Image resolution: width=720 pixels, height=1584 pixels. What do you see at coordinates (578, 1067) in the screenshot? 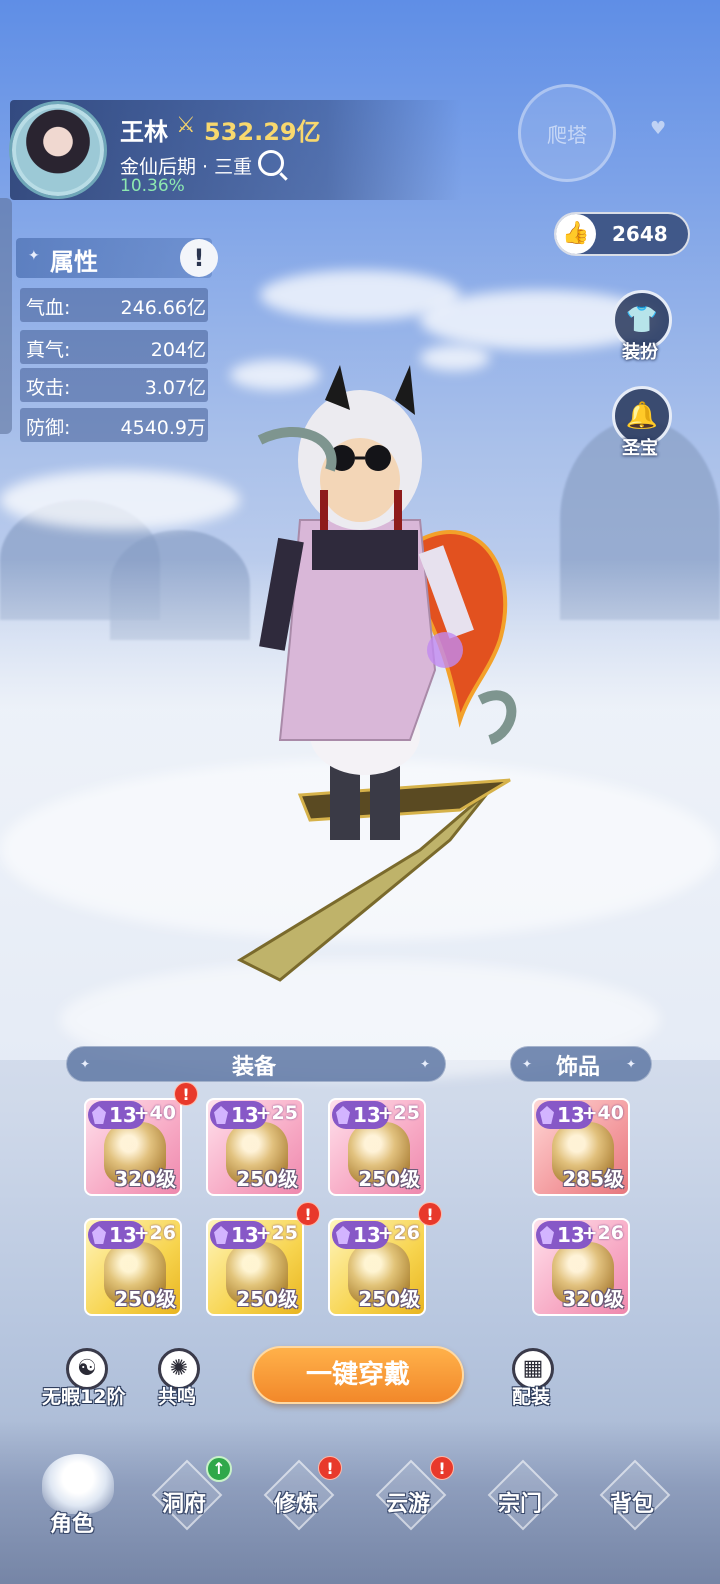
I see `accessories-title: 饰品` at bounding box center [578, 1067].